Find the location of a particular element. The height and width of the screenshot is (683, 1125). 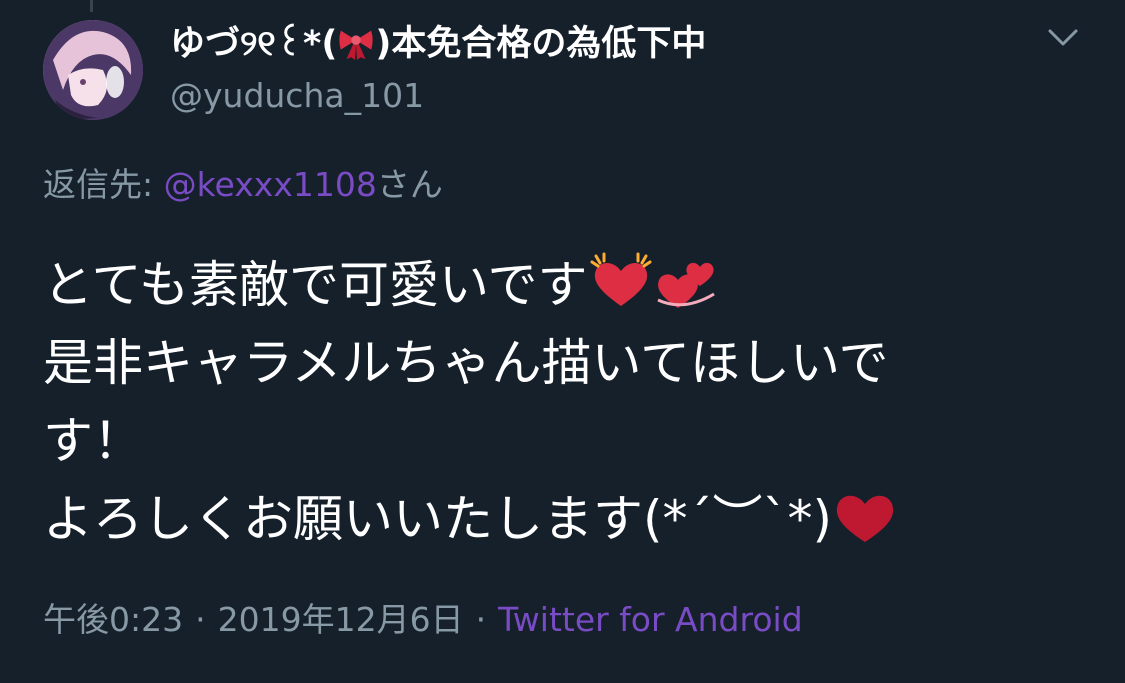

avatar is located at coordinates (93, 70).